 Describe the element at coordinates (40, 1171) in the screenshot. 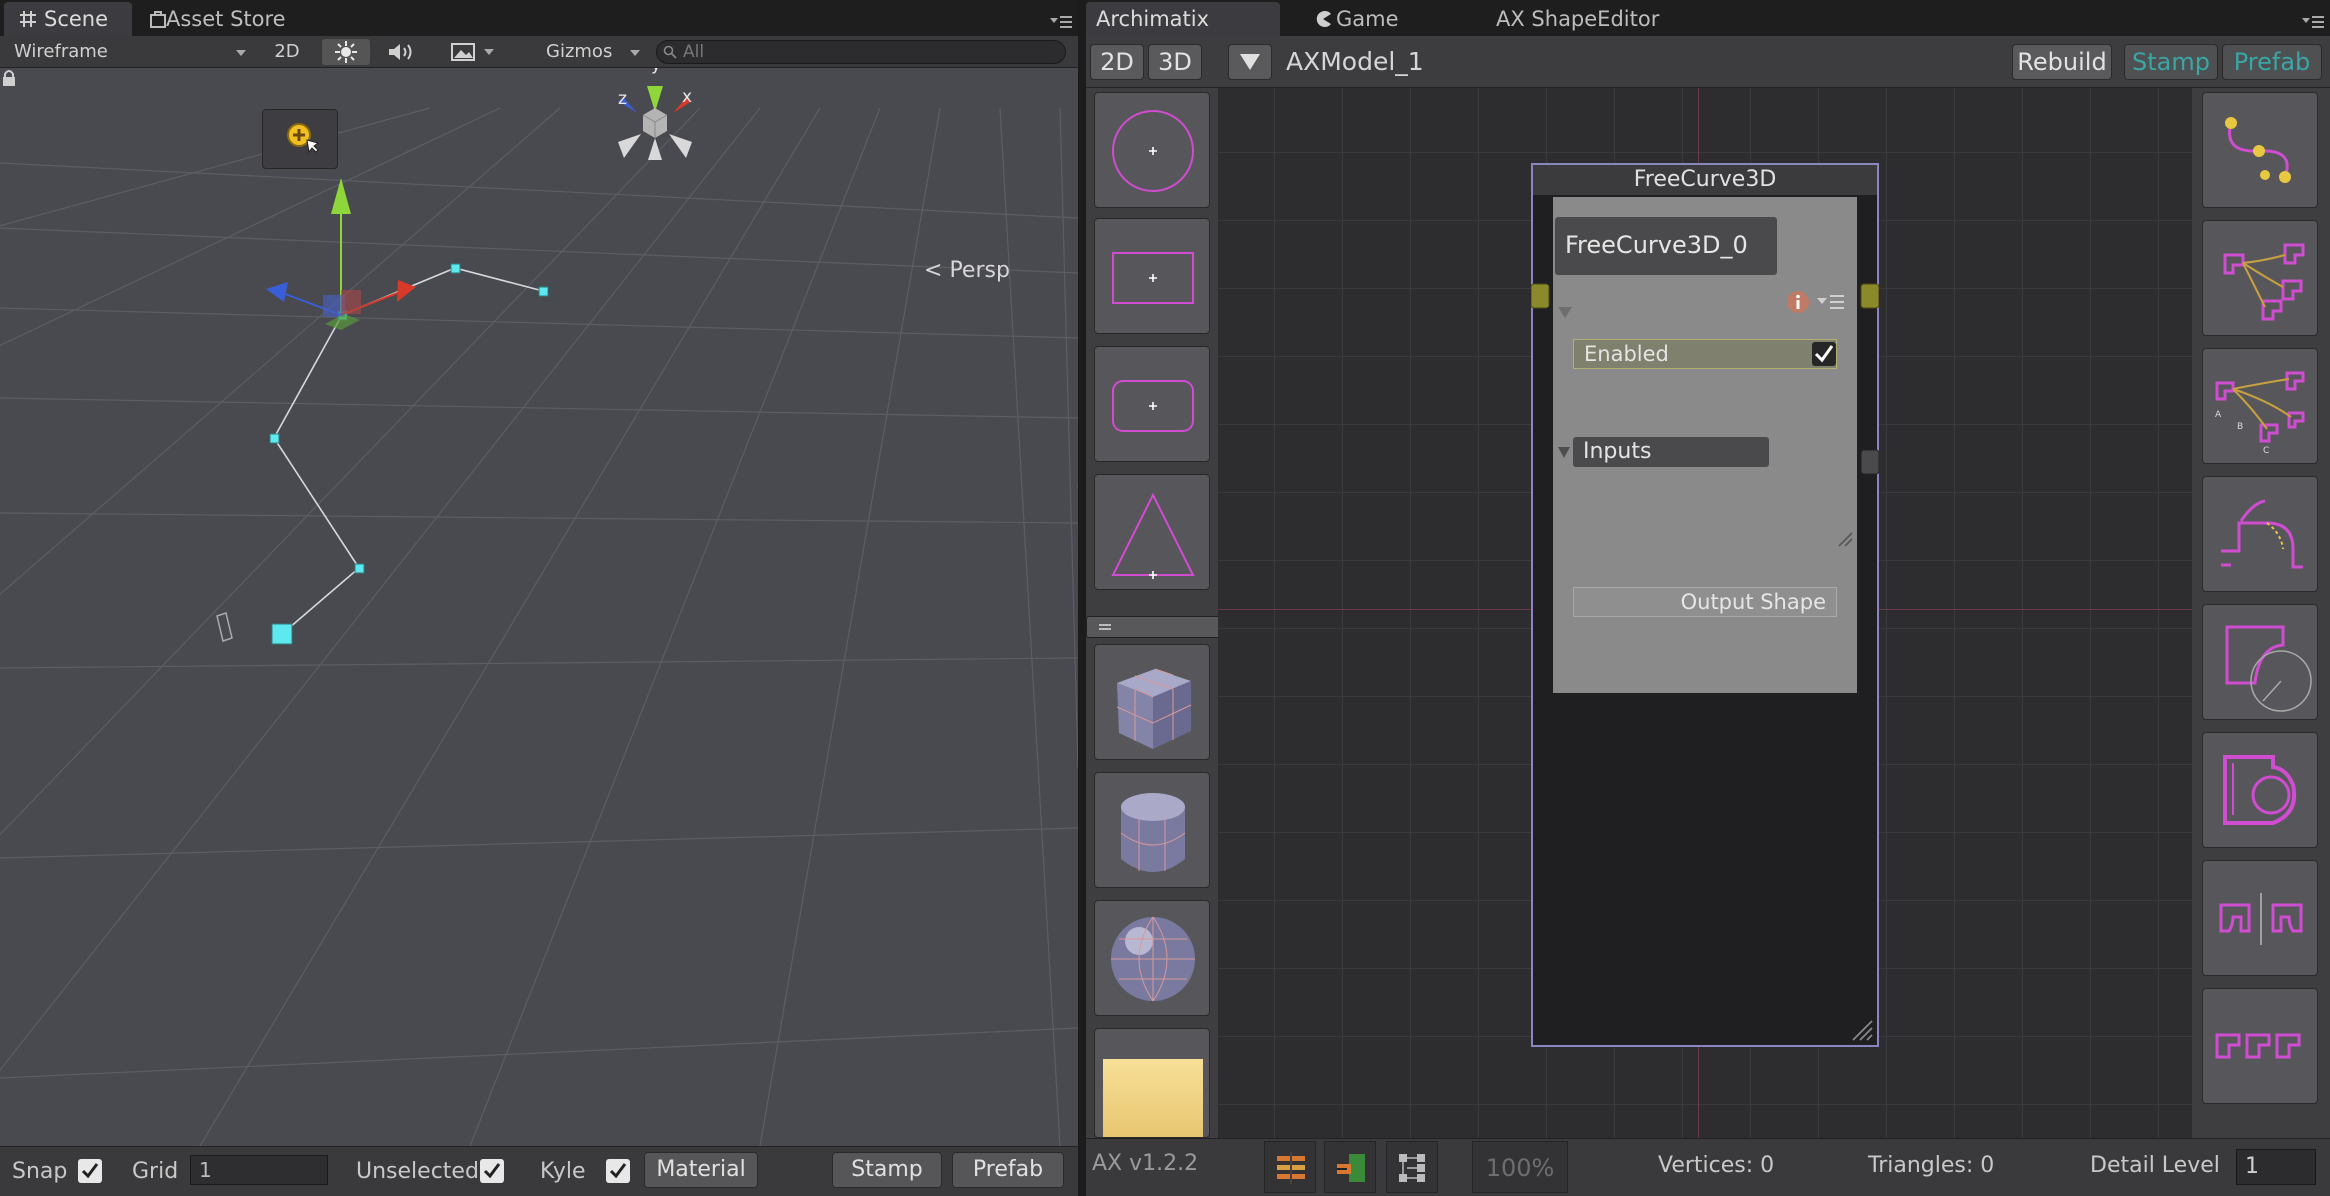

I see `snap-label: Snap` at that location.